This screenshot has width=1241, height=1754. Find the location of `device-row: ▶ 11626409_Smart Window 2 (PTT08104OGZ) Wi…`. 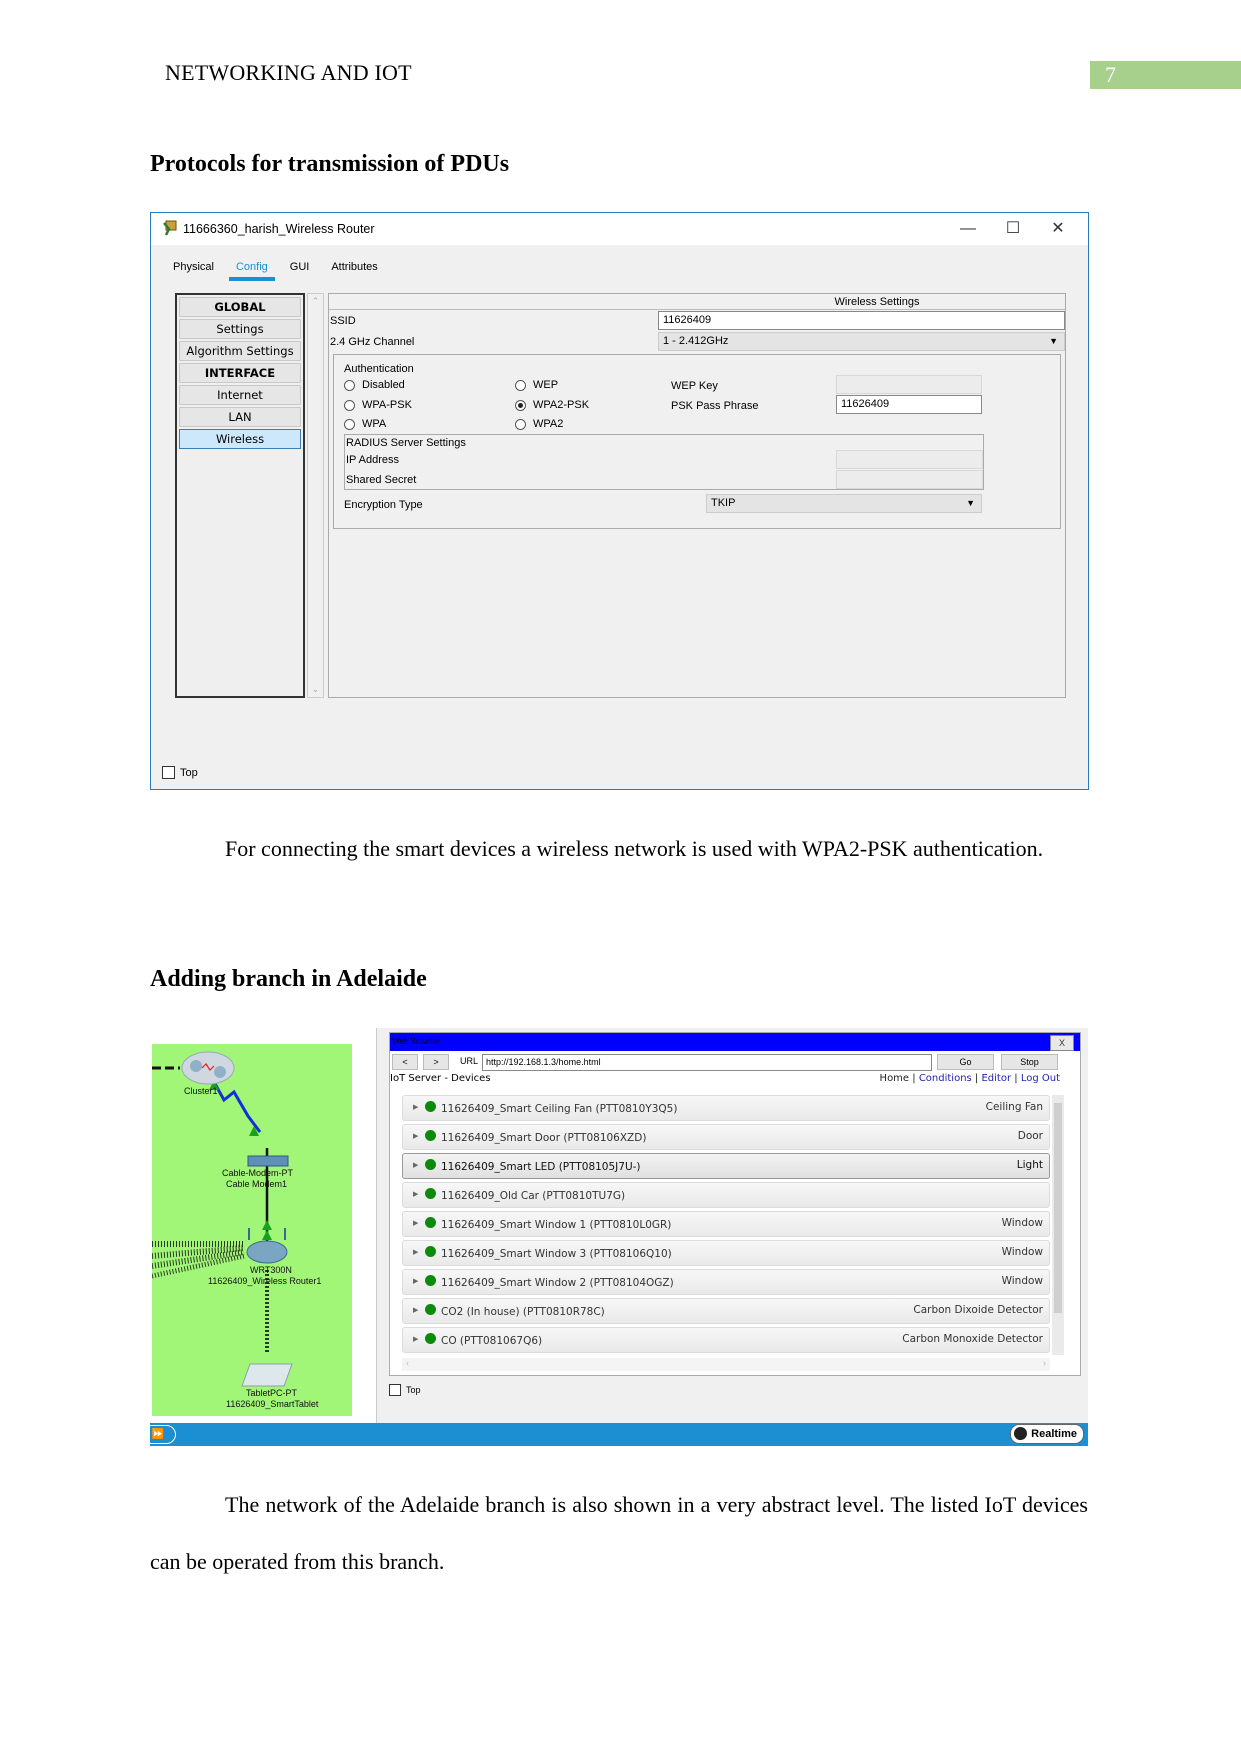

device-row: ▶ 11626409_Smart Window 2 (PTT08104OGZ) Wi… is located at coordinates (726, 1282).